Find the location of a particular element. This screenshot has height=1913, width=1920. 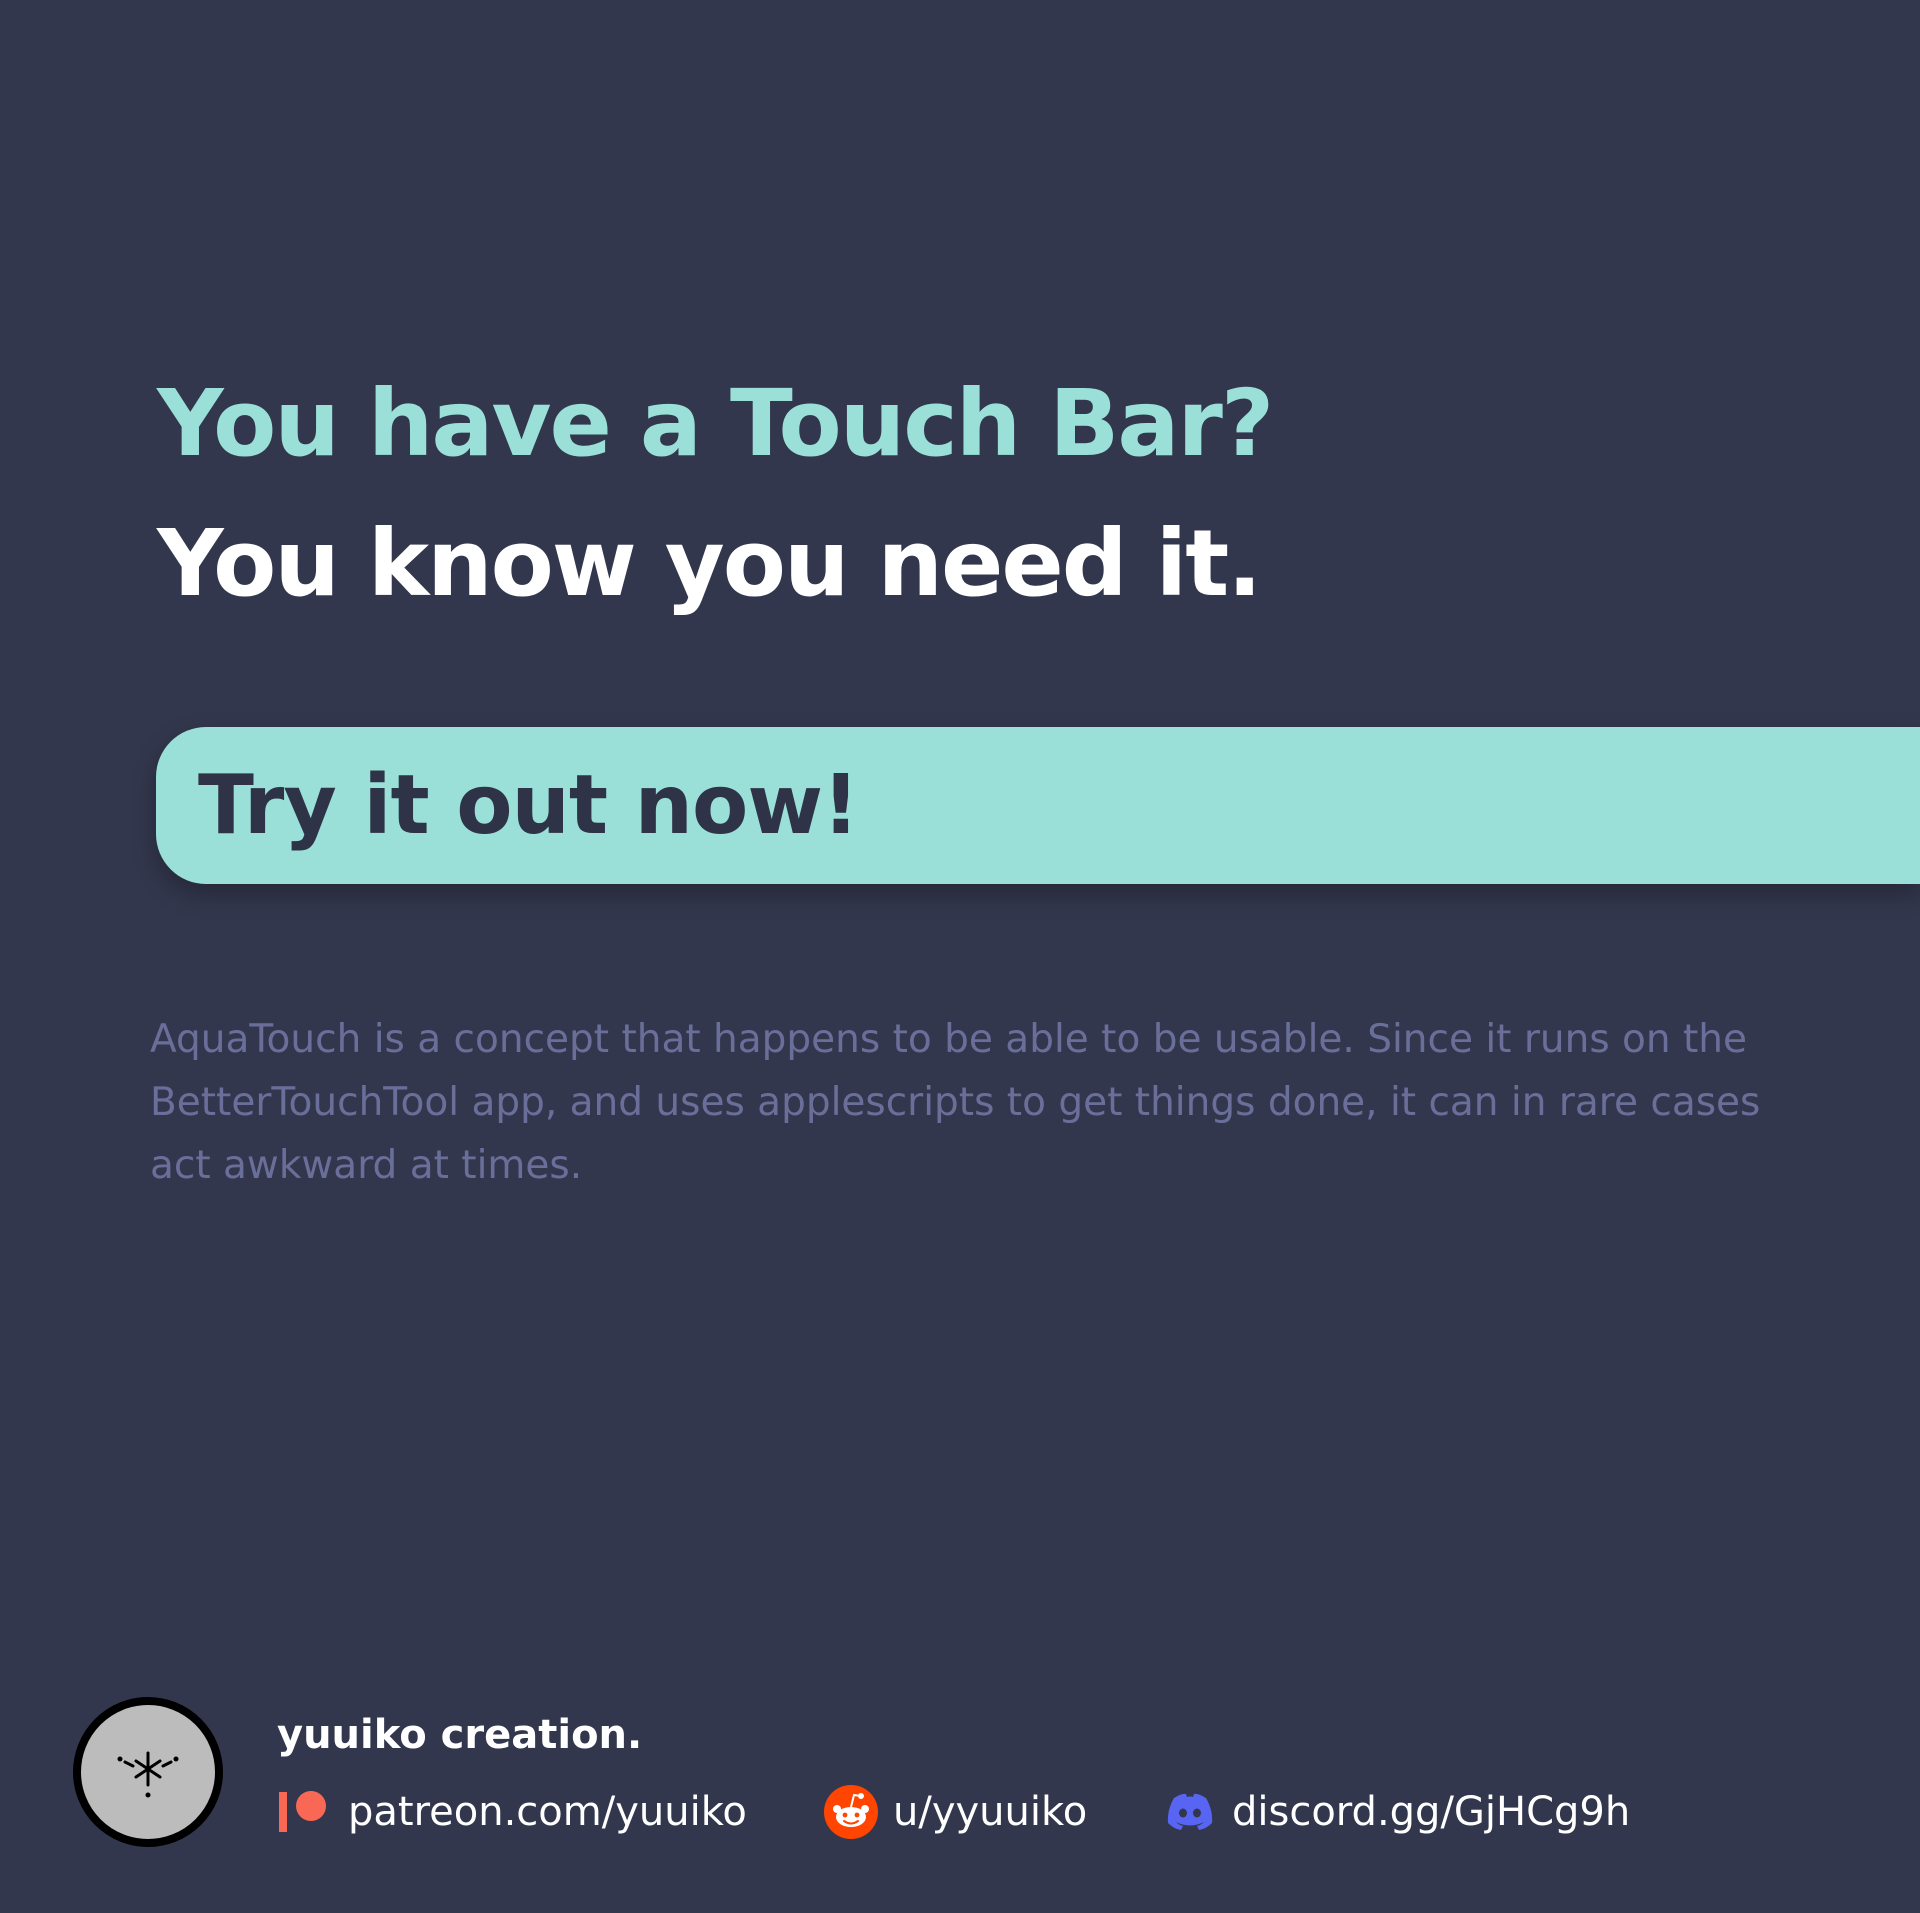

footer-brand-title: yuuiko creation. is located at coordinates (460, 1735).